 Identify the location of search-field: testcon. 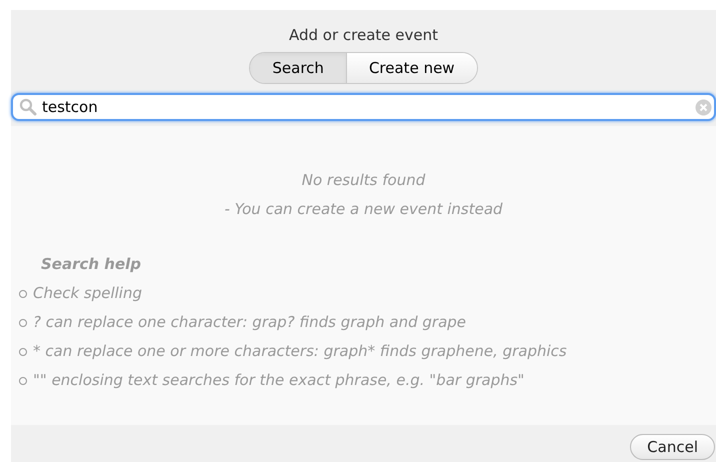
(363, 107).